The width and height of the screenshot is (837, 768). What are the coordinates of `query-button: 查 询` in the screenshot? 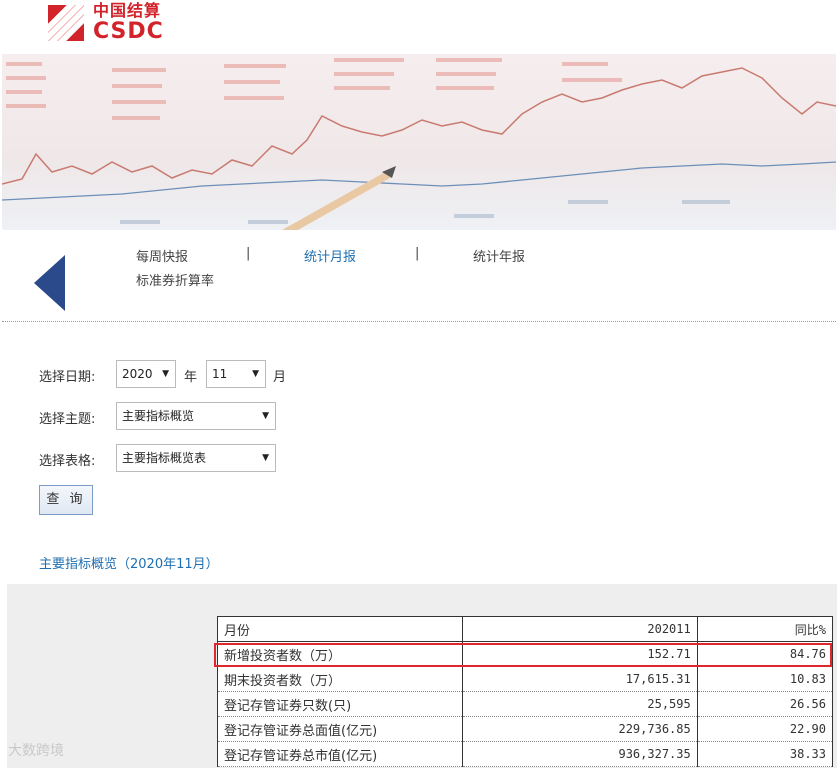 It's located at (66, 500).